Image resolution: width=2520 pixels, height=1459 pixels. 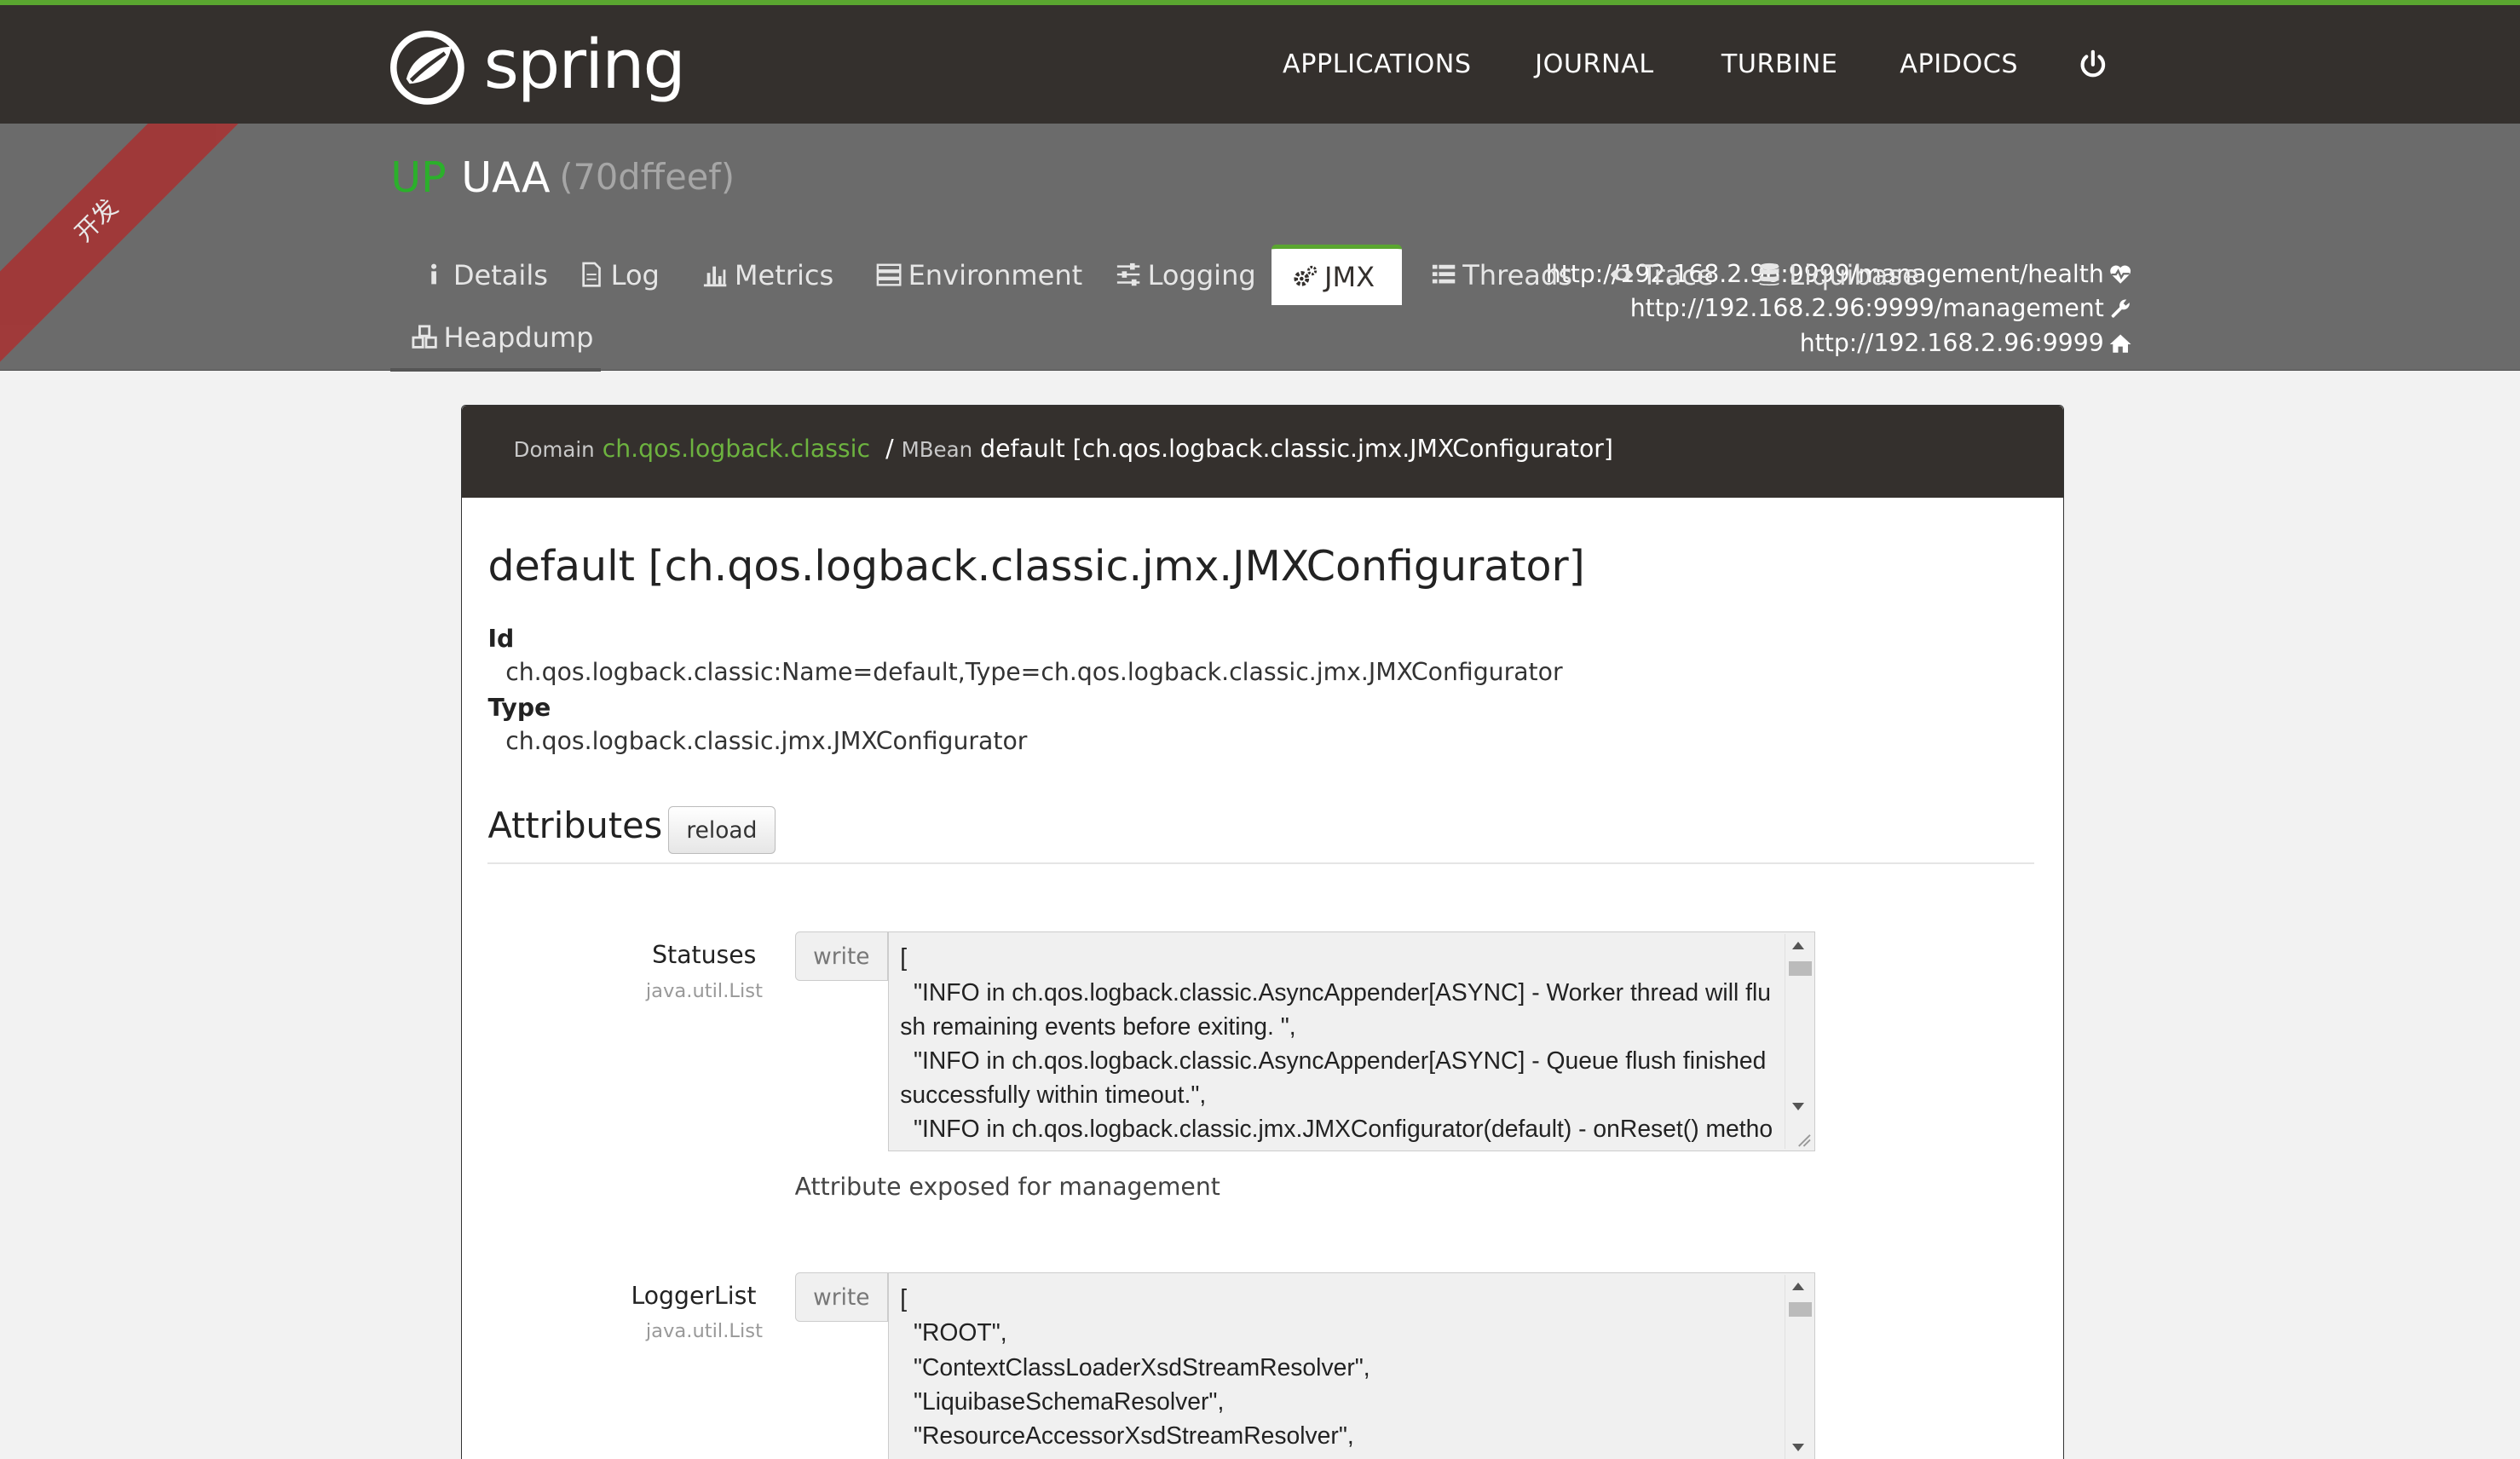 I want to click on type-label: Type, so click(x=519, y=707).